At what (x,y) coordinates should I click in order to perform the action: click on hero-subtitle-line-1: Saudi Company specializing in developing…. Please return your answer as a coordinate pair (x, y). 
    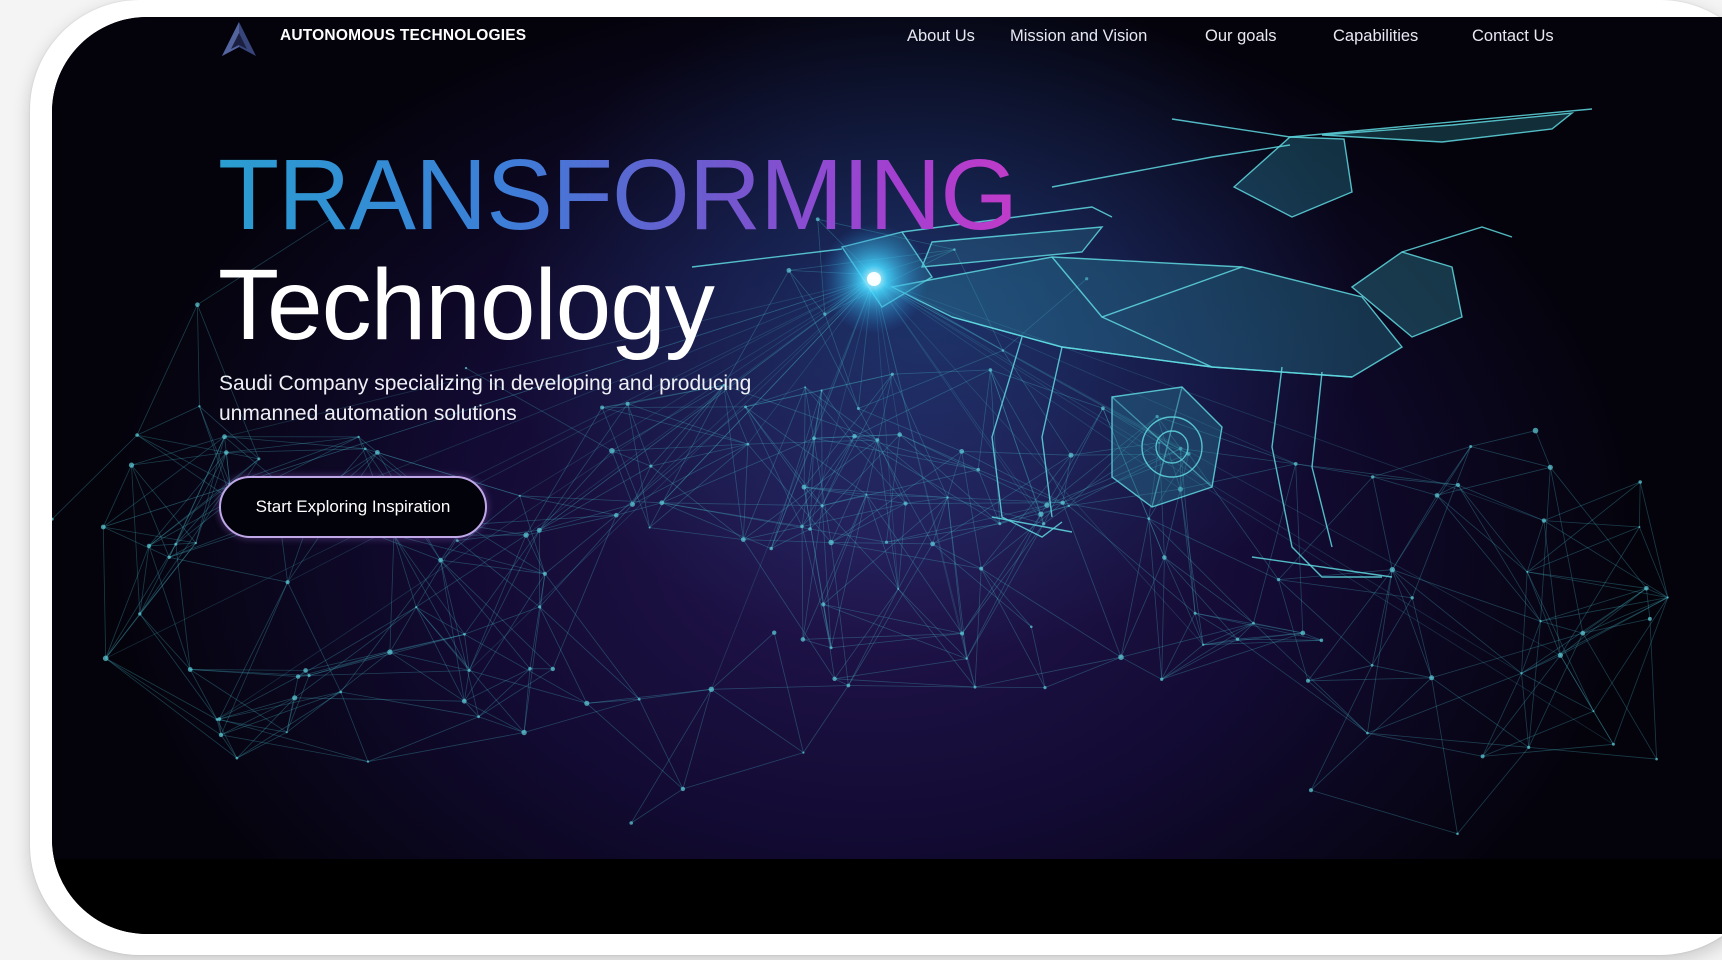
    Looking at the image, I should click on (485, 383).